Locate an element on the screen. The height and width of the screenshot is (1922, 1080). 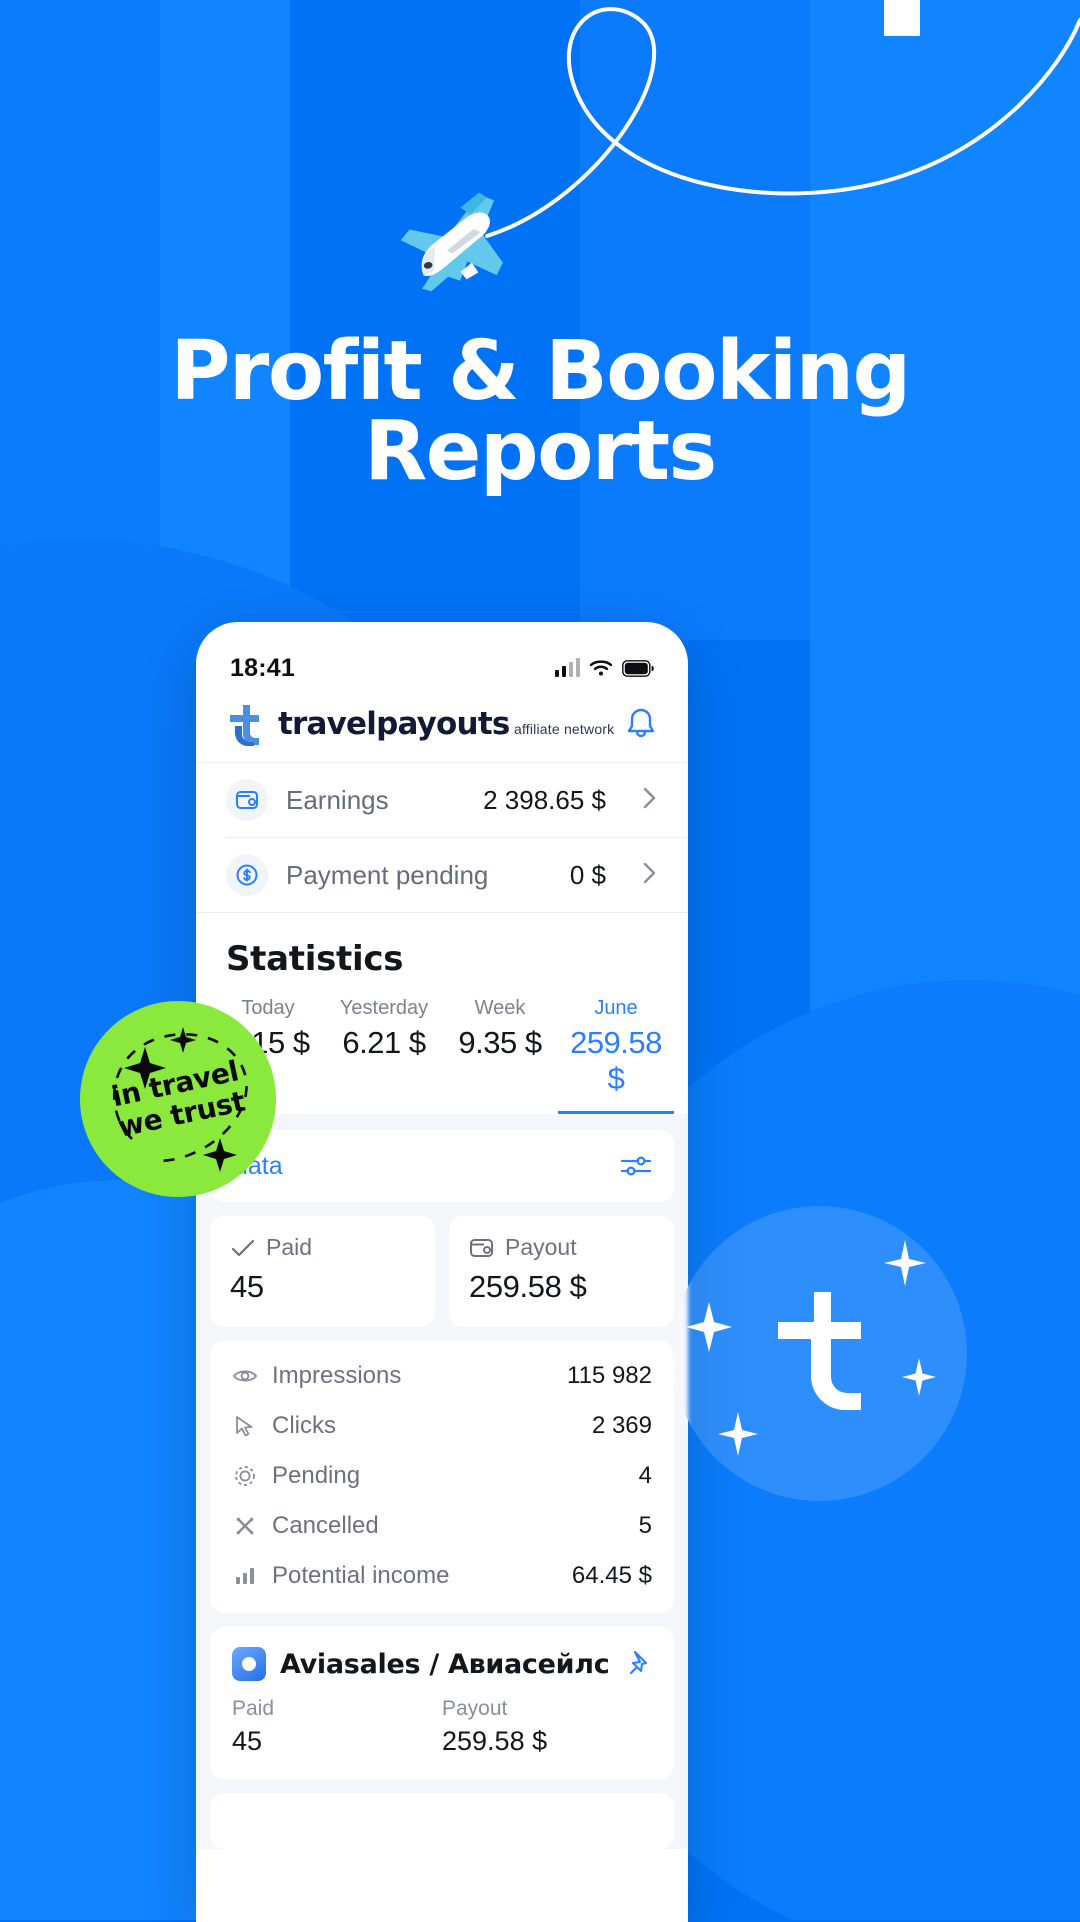
metrics-card: Impressions 115 982 Clicks 2 369 Pending is located at coordinates (442, 1477).